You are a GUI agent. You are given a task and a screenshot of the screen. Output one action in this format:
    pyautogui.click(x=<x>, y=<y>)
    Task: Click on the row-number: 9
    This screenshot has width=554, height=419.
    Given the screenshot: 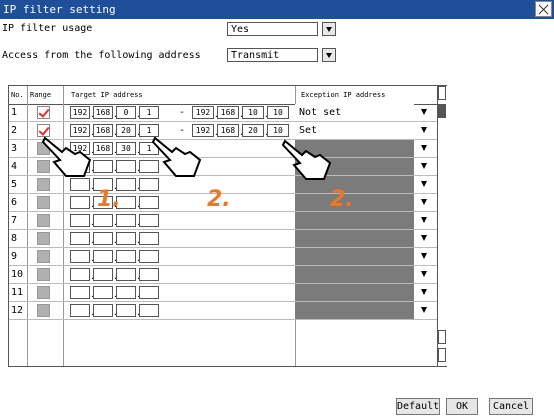 What is the action you would take?
    pyautogui.click(x=14, y=256)
    